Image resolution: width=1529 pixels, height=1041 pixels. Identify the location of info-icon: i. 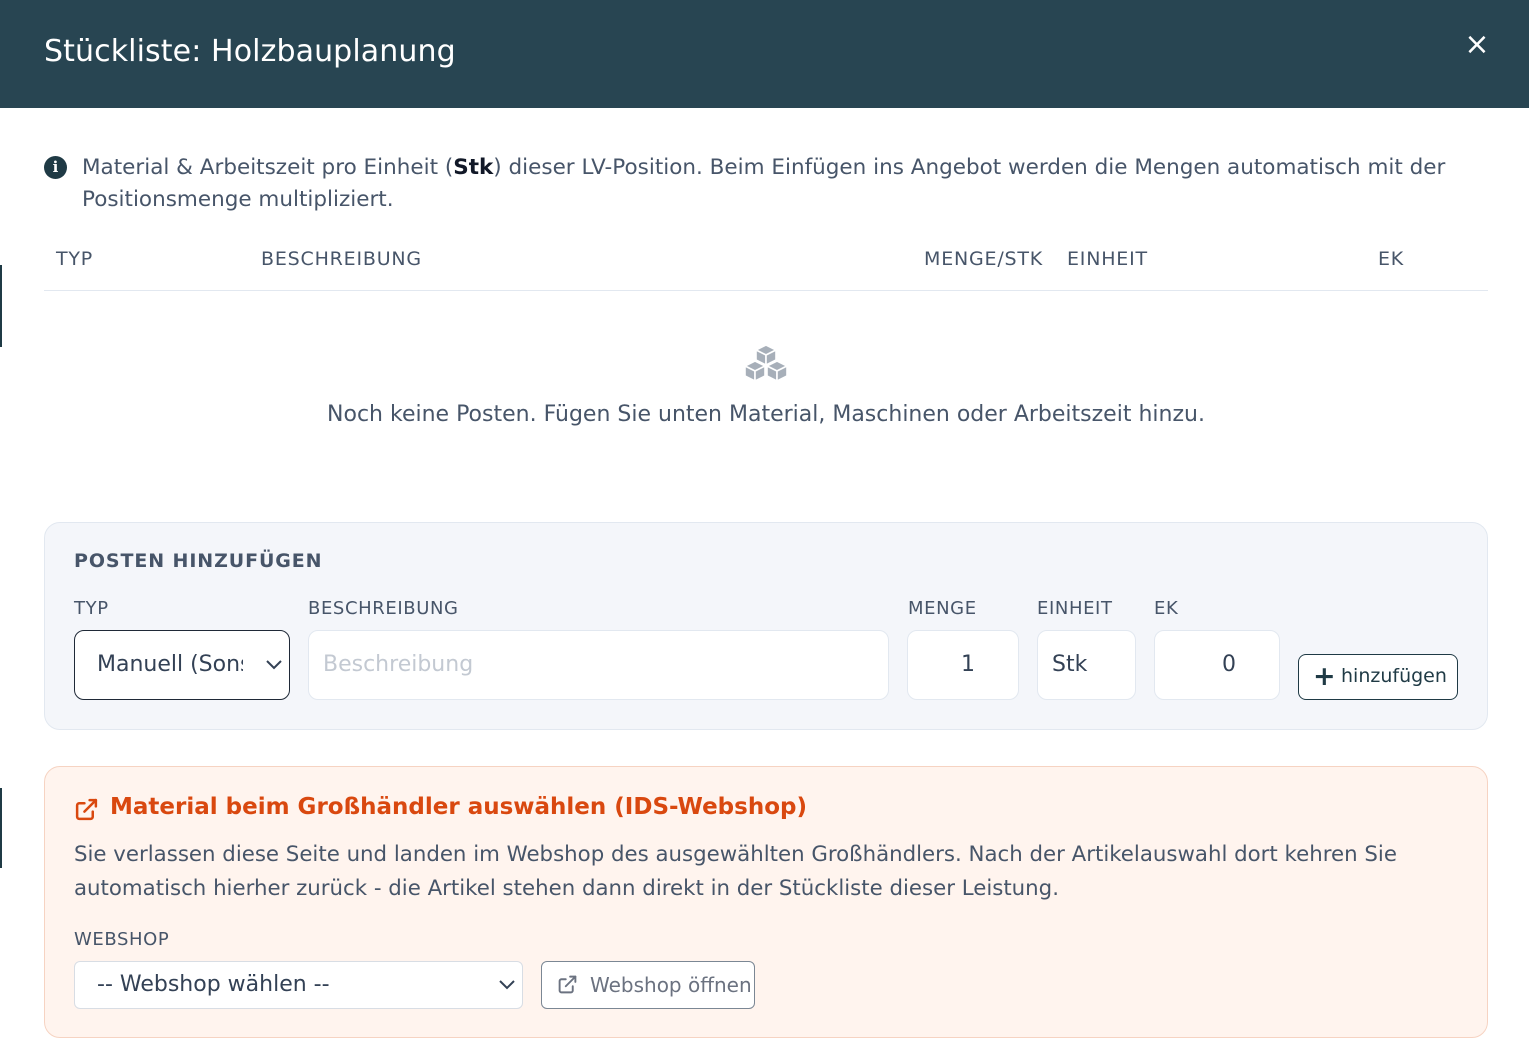
(55, 167).